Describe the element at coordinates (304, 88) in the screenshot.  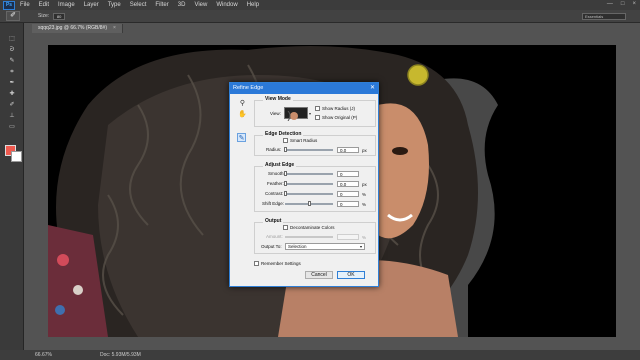
I see `dialog-titlebar: Refine Edge ✕` at that location.